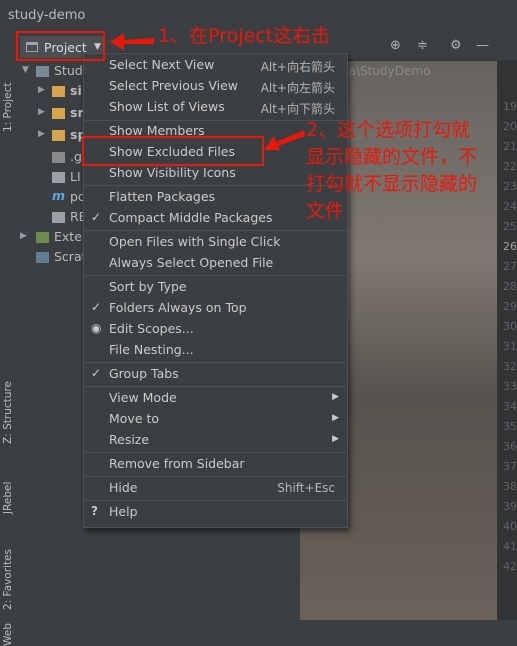 The width and height of the screenshot is (517, 646). I want to click on menu-item-show-list-of-views: Show List of Views Alt+向下箭头, so click(215, 107).